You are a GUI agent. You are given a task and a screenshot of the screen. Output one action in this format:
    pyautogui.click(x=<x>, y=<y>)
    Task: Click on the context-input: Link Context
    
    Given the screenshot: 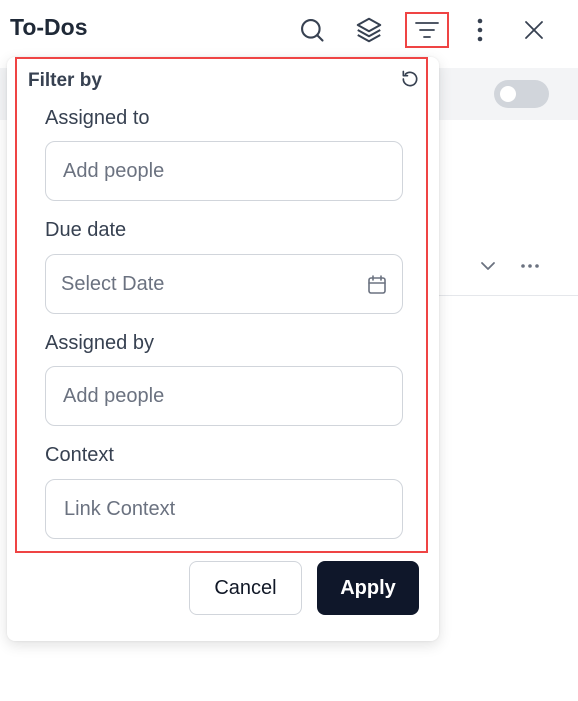 What is the action you would take?
    pyautogui.click(x=224, y=509)
    